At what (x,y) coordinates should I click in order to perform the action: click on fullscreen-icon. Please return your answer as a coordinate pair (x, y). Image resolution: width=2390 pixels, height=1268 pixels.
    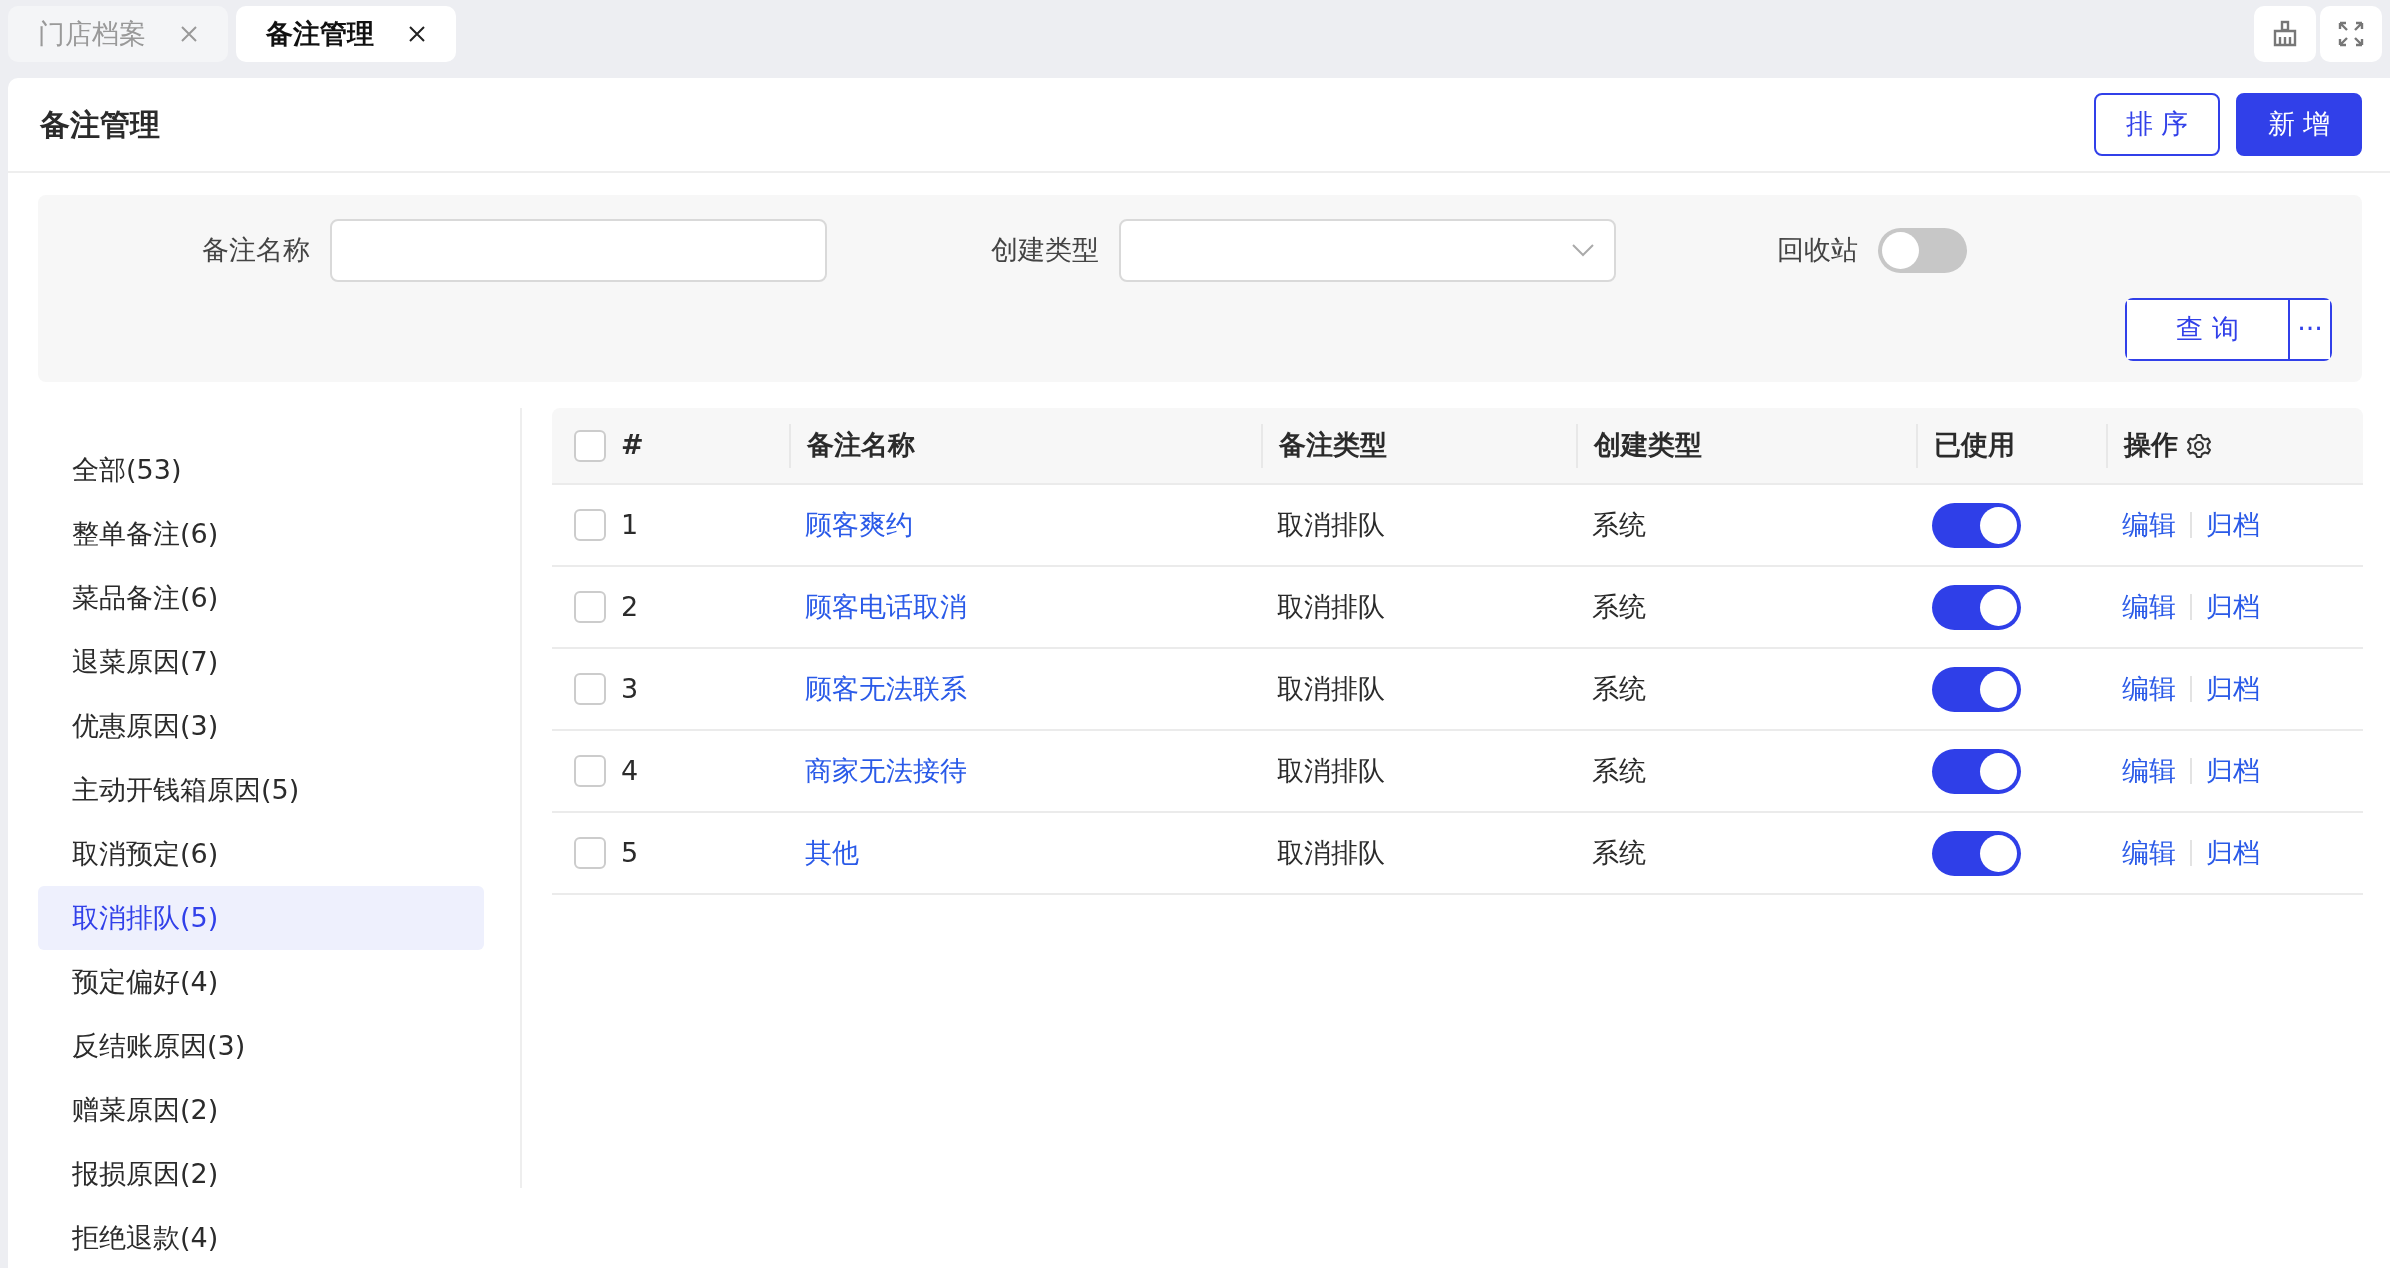
    Looking at the image, I should click on (2351, 34).